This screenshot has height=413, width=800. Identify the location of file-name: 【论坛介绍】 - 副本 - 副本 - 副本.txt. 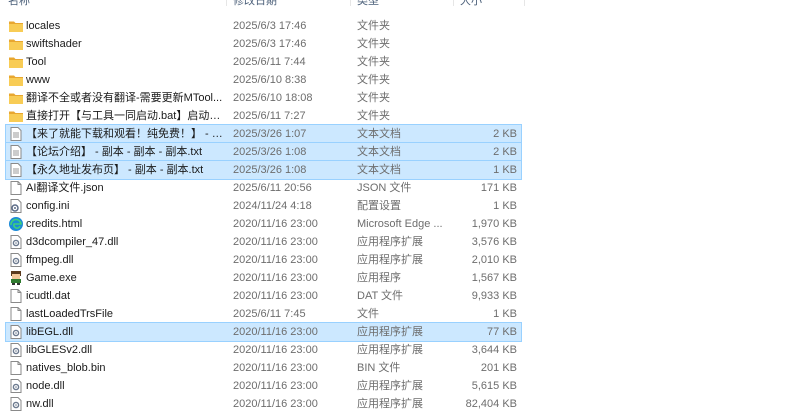
(114, 152).